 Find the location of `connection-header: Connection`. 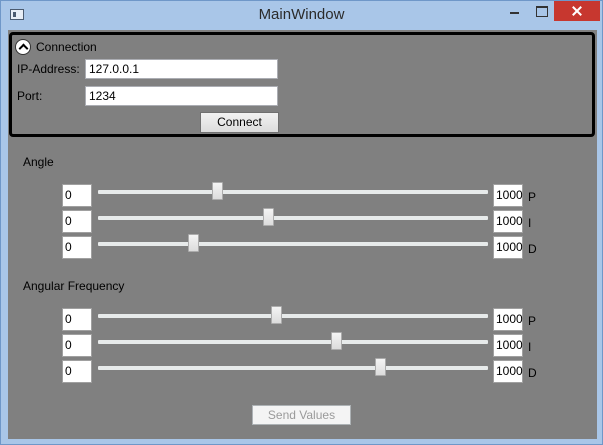

connection-header: Connection is located at coordinates (66, 47).